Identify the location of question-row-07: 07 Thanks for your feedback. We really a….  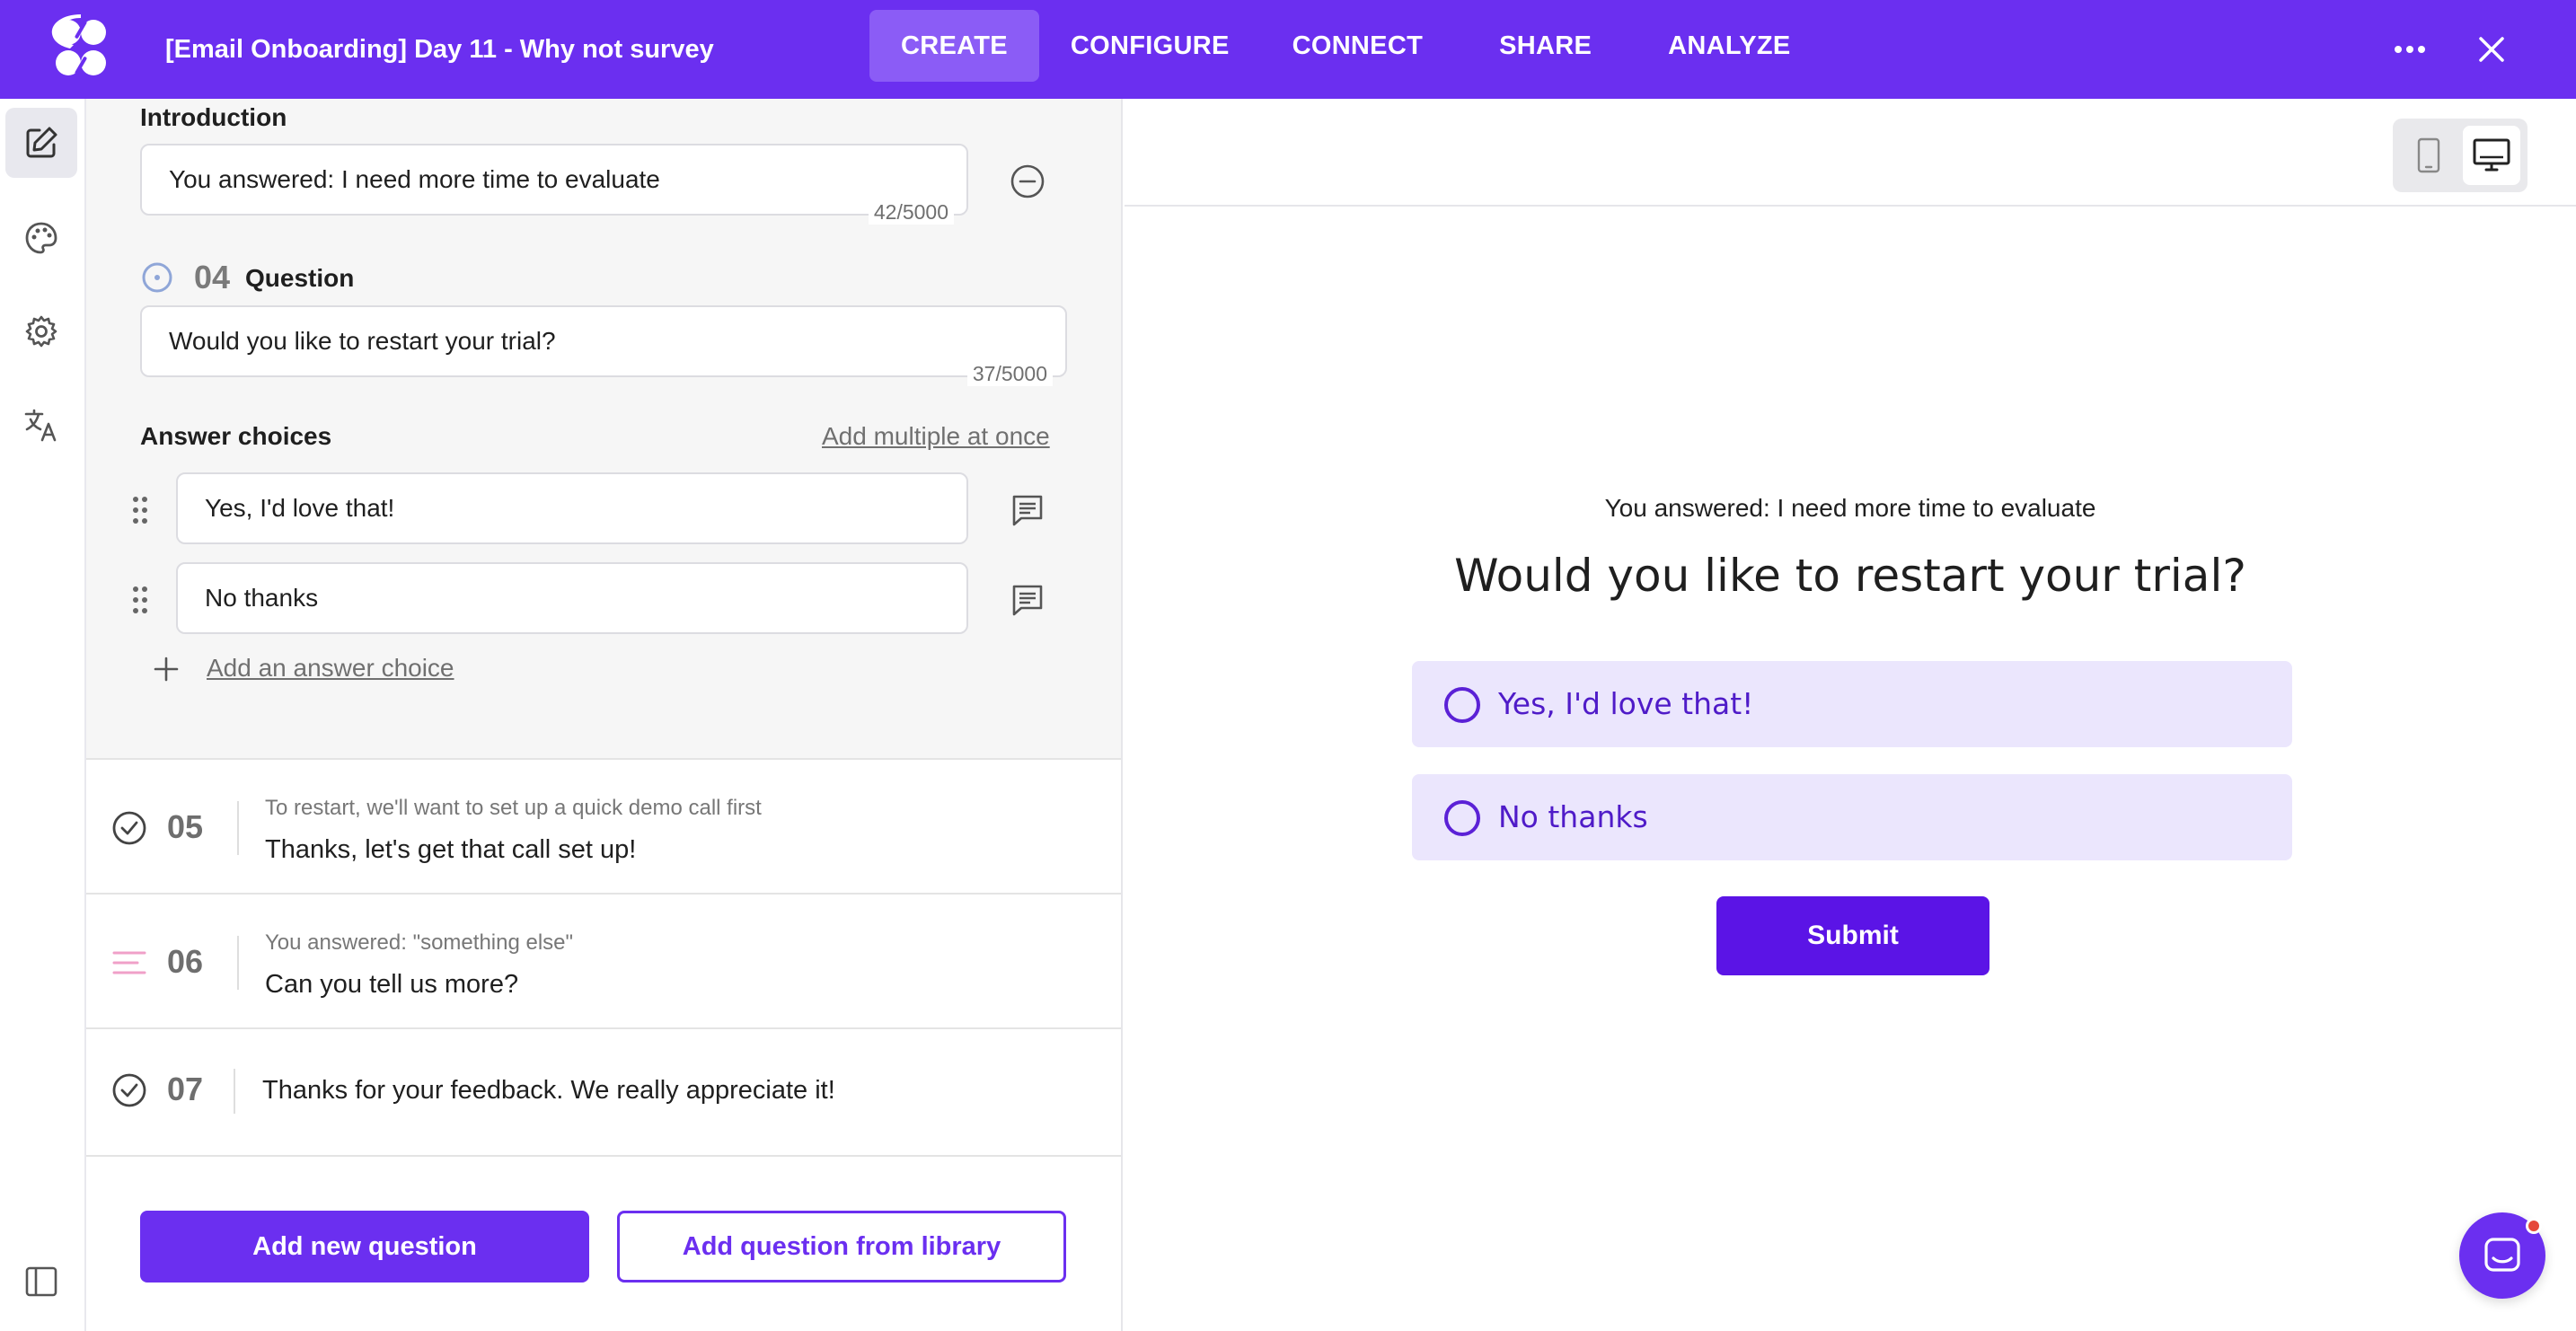
(603, 1094).